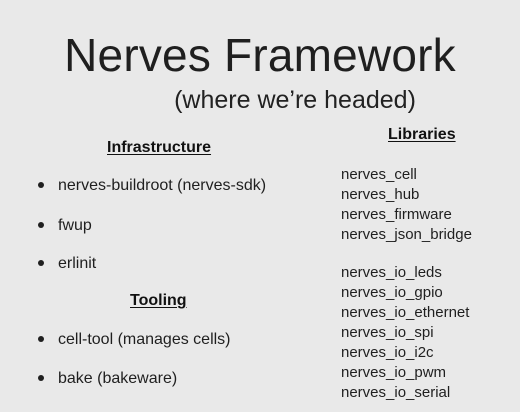 This screenshot has height=412, width=520. What do you see at coordinates (159, 147) in the screenshot?
I see `infrastructure-heading: Infrastructure` at bounding box center [159, 147].